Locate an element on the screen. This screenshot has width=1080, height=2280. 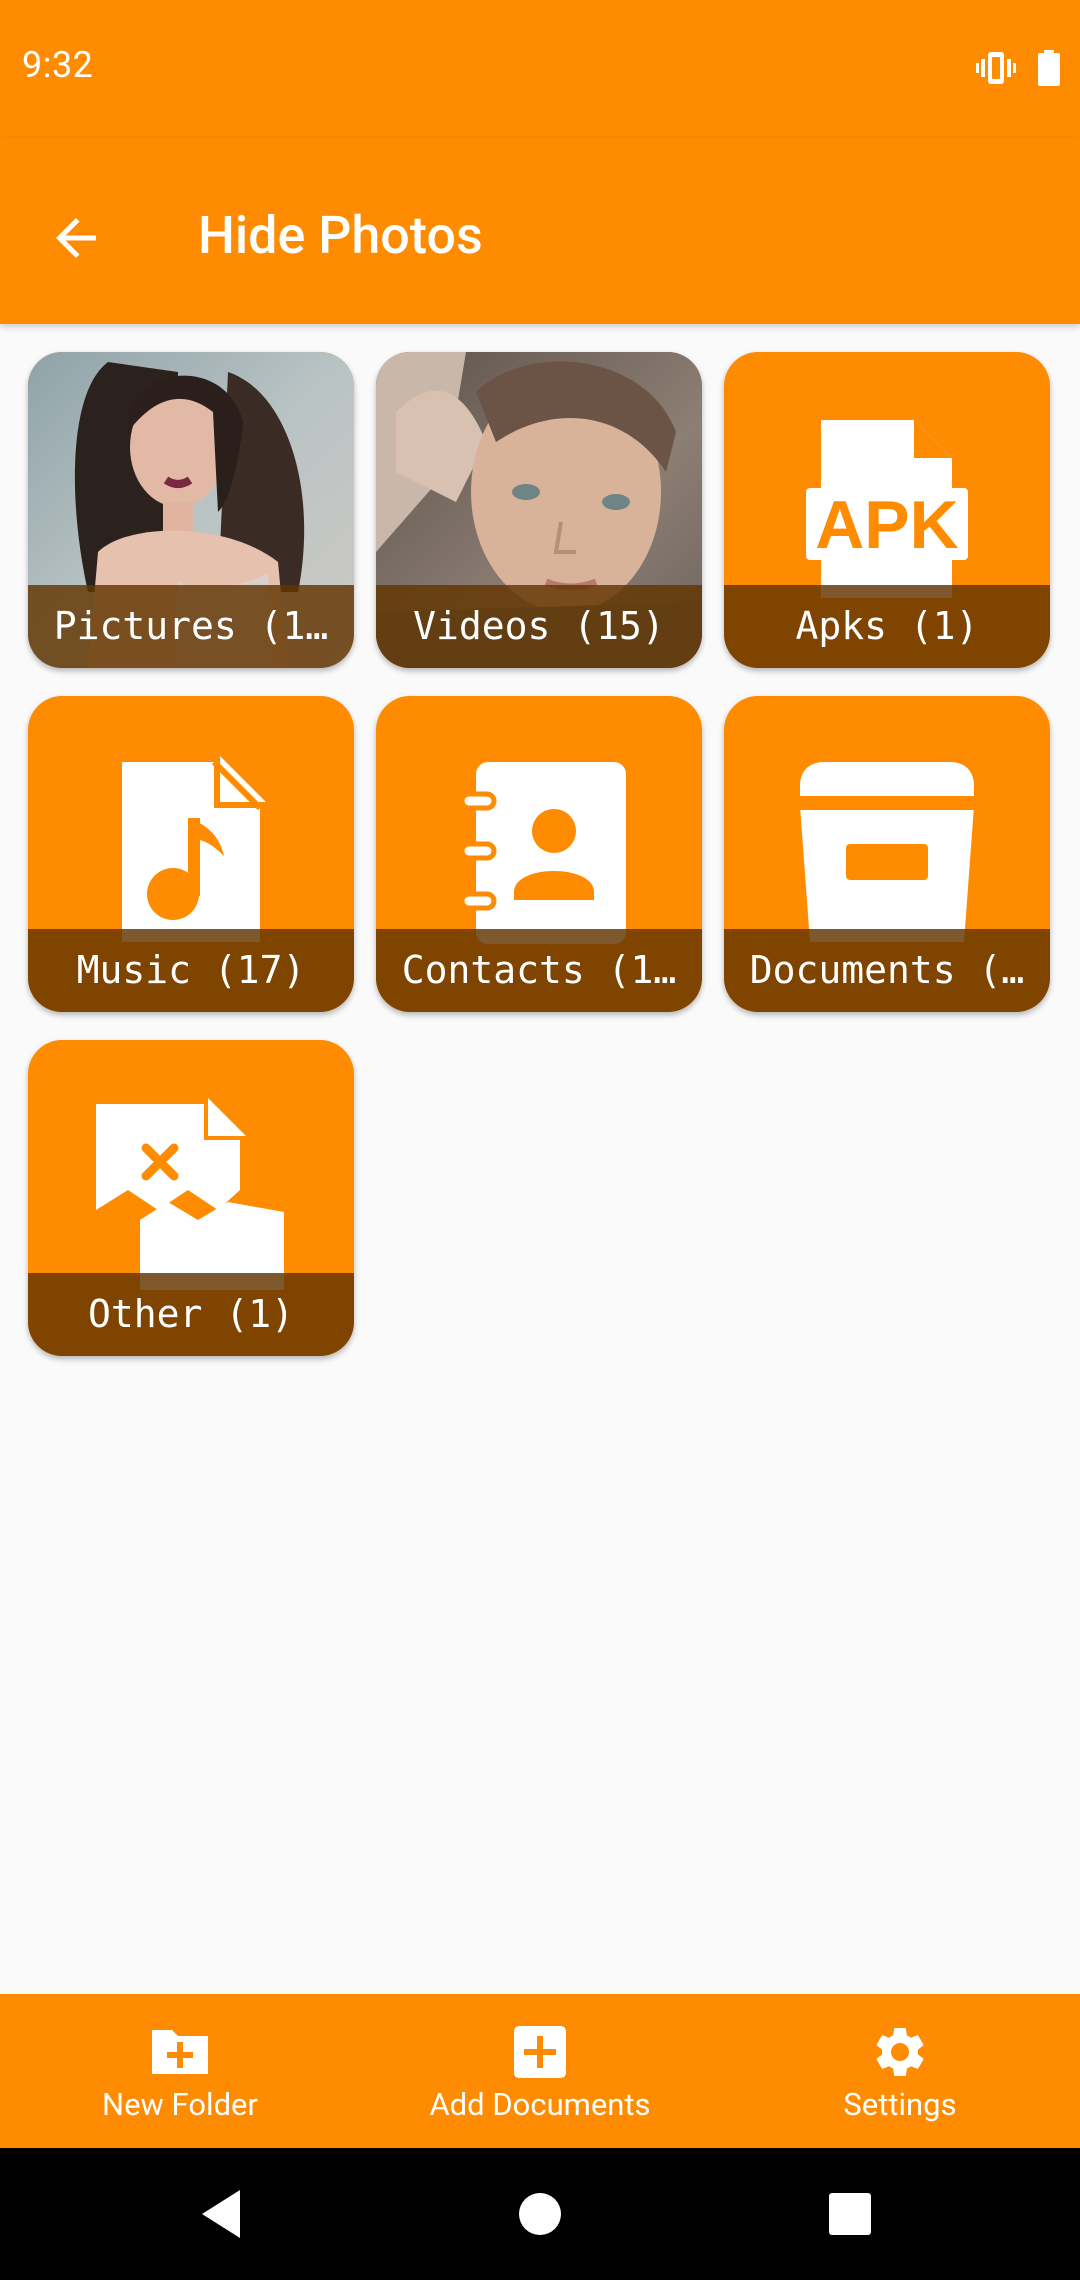
settings-button: Settings is located at coordinates (900, 2071).